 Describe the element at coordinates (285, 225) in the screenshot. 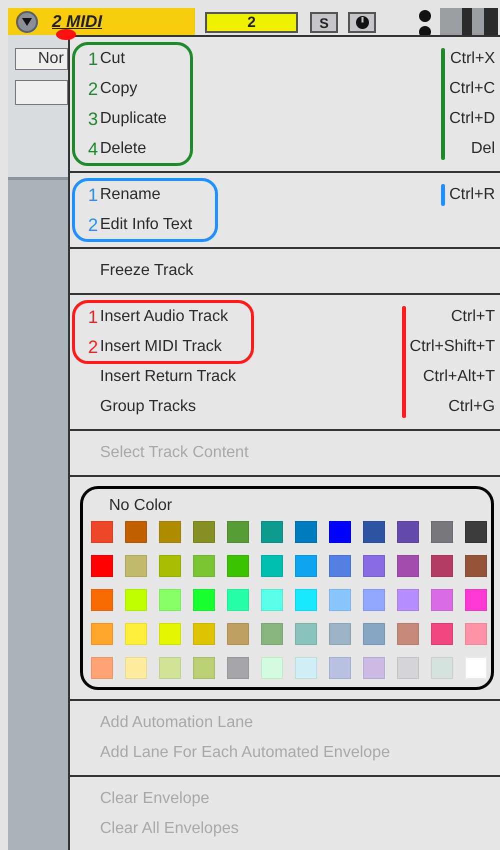

I see `menu-item: 2 Edit Info Text` at that location.